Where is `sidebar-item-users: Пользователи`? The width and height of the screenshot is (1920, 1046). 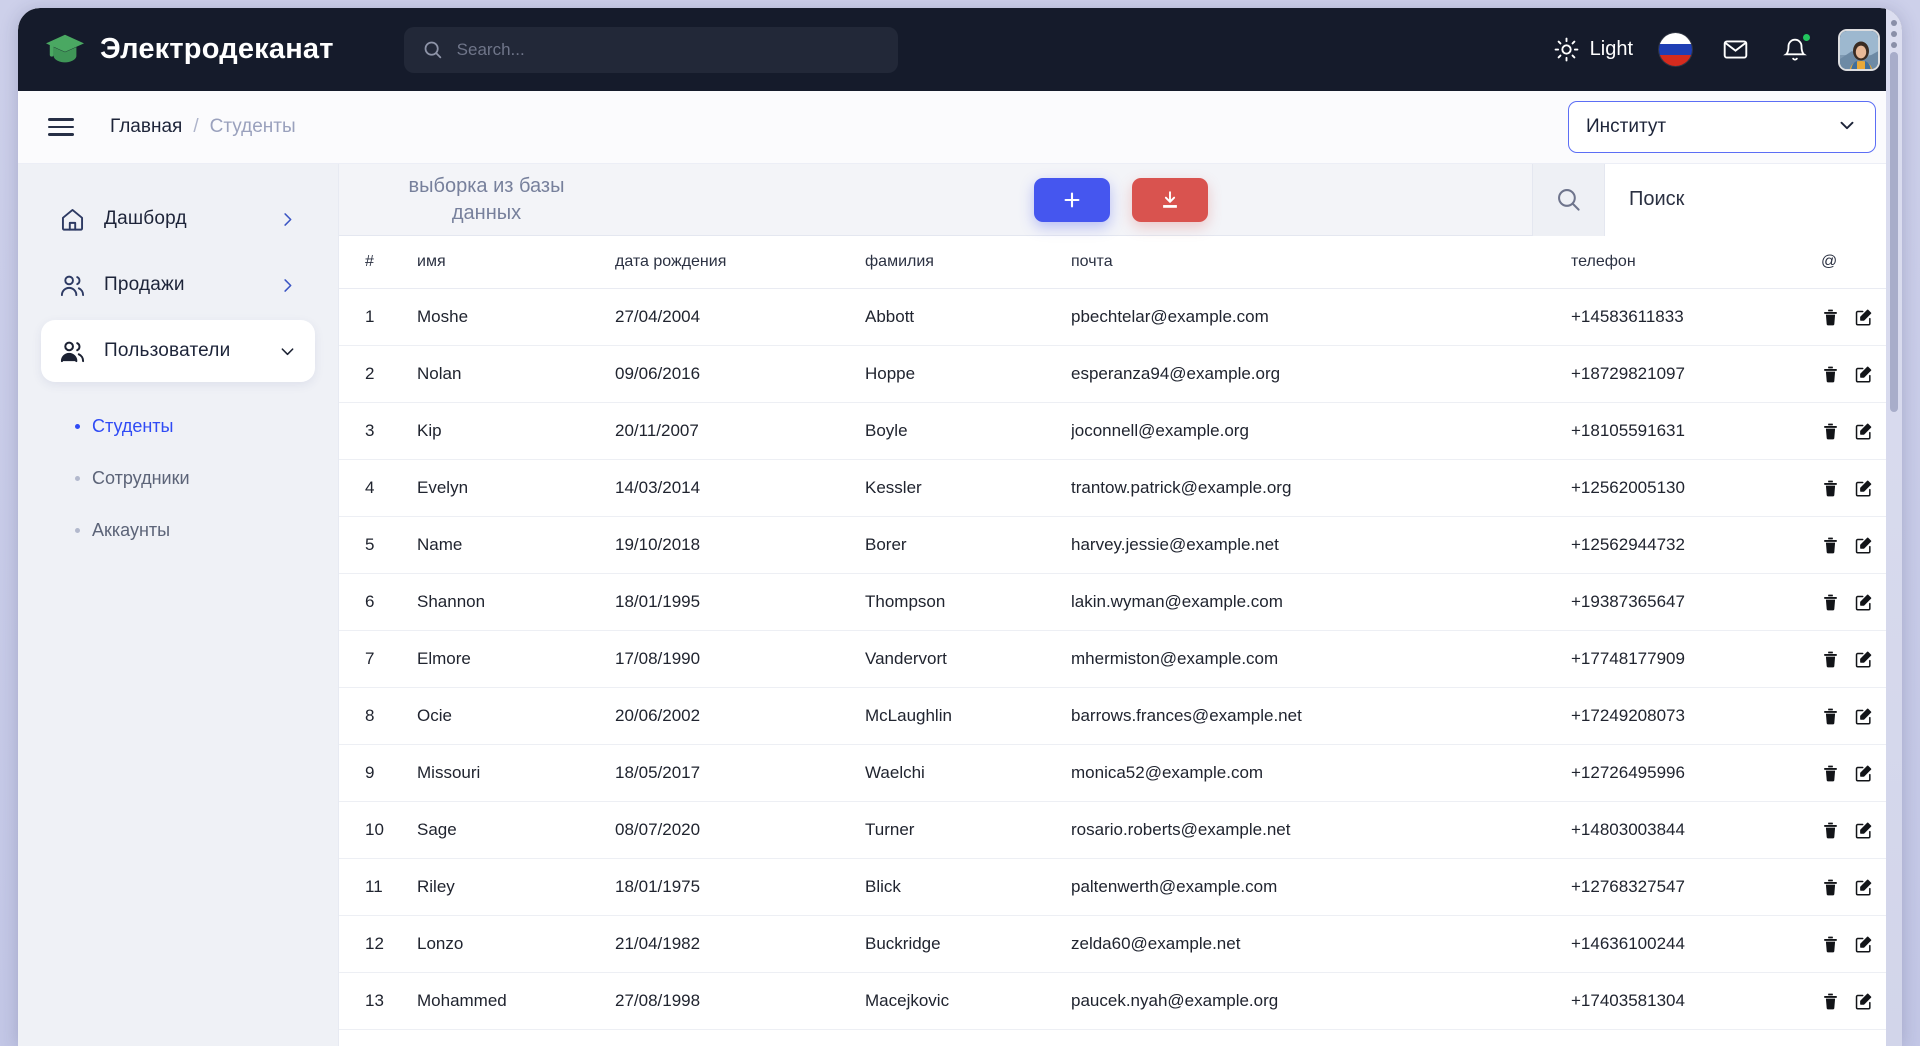
sidebar-item-users: Пользователи is located at coordinates (178, 351).